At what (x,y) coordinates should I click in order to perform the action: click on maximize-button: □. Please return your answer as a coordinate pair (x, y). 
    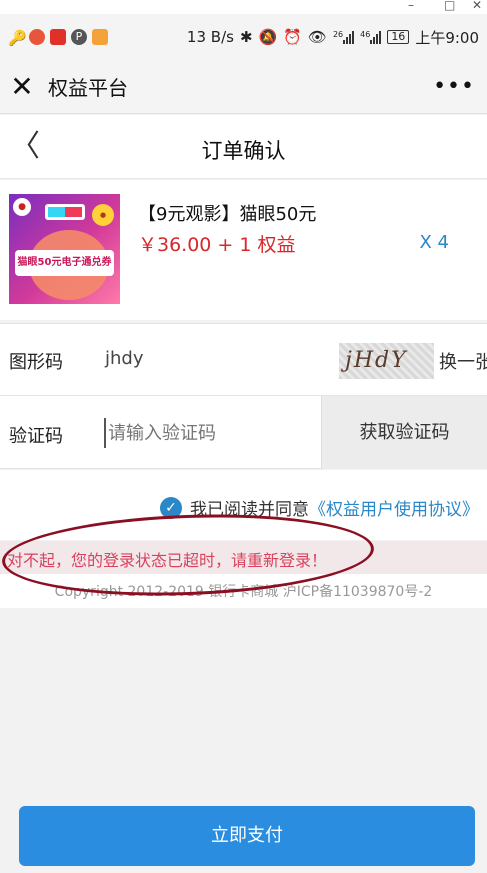
    Looking at the image, I should click on (449, 6).